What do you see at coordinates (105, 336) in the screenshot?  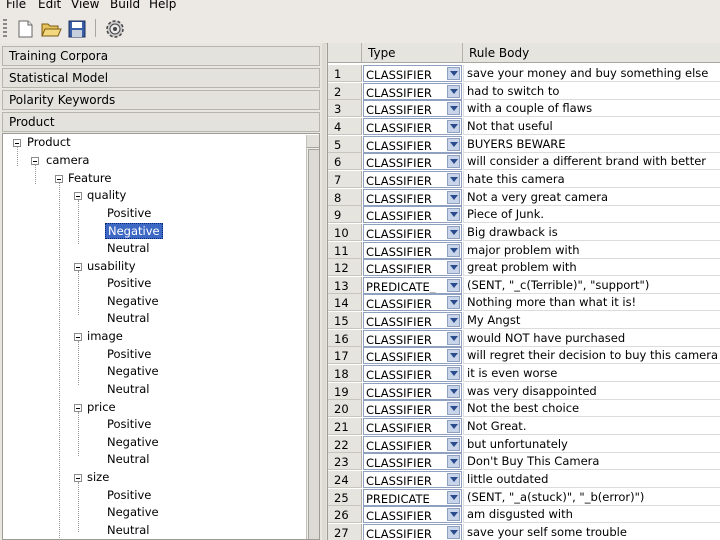 I see `tree-node-image: image` at bounding box center [105, 336].